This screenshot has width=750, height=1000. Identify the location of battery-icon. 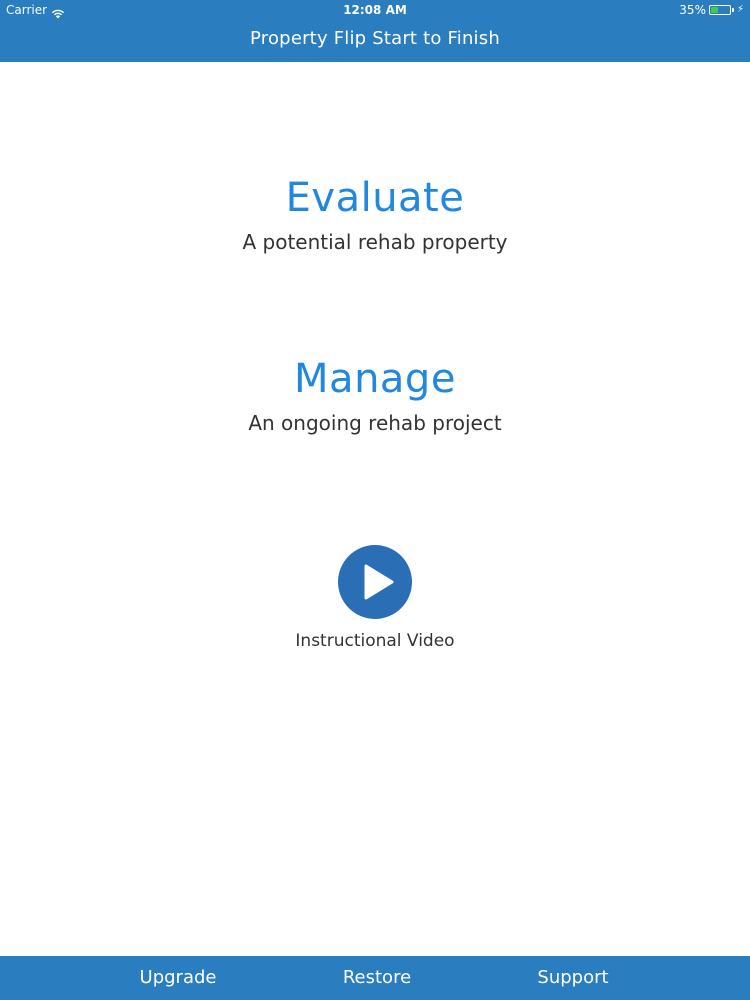
(721, 10).